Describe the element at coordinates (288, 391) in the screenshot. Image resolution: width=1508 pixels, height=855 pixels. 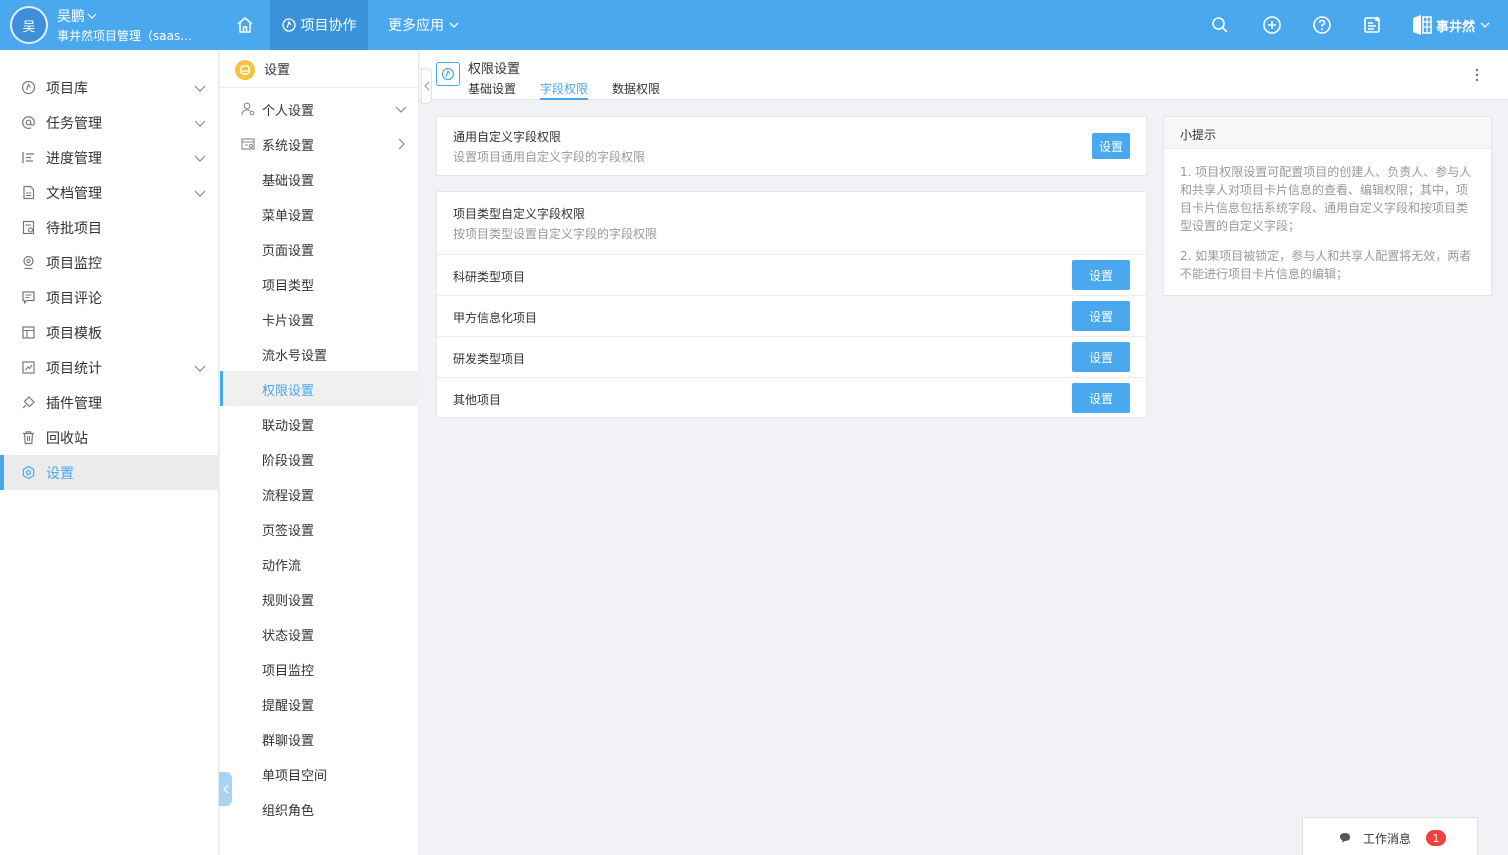
I see `submenu-item-label: 权限设置` at that location.